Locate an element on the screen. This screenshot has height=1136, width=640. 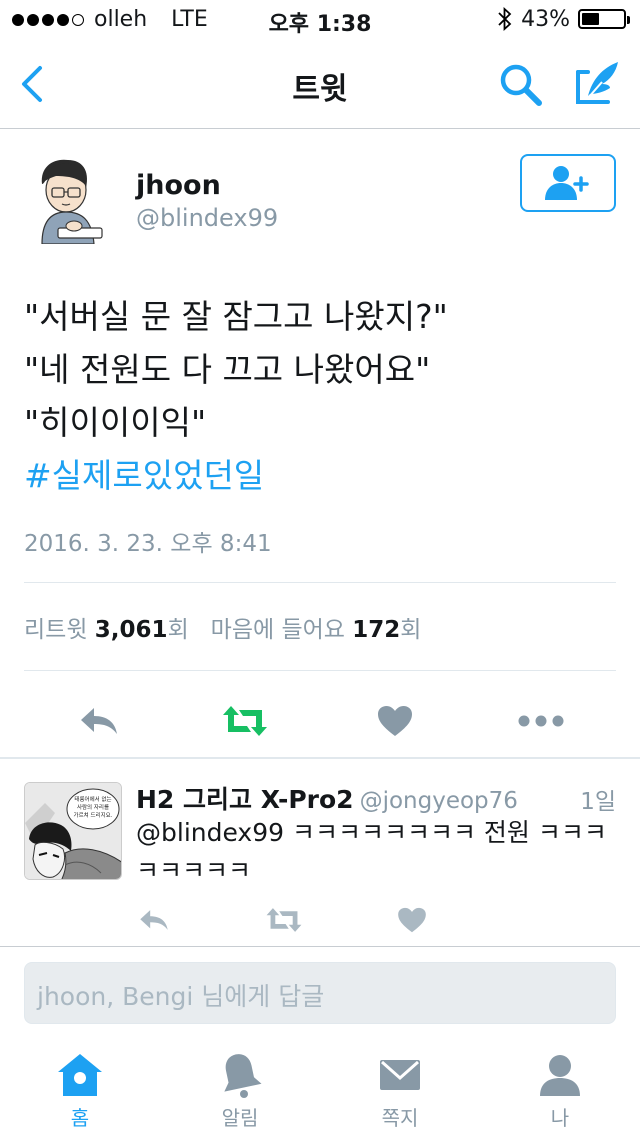
user-name: jhoon is located at coordinates (178, 185).